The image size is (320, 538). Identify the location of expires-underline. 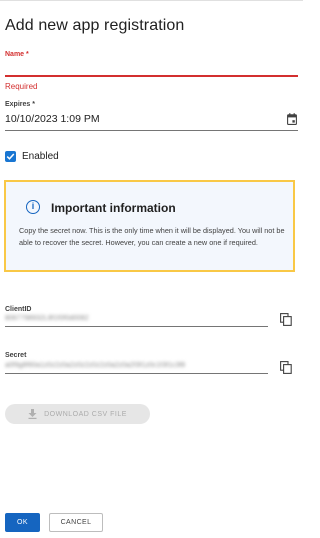
(151, 130).